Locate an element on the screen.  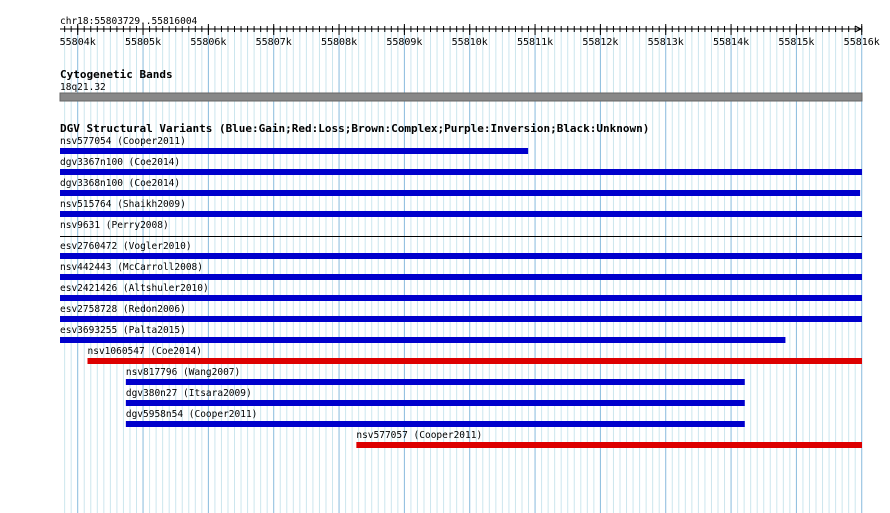
ruler-tick-label: 55816k is located at coordinates (862, 42).